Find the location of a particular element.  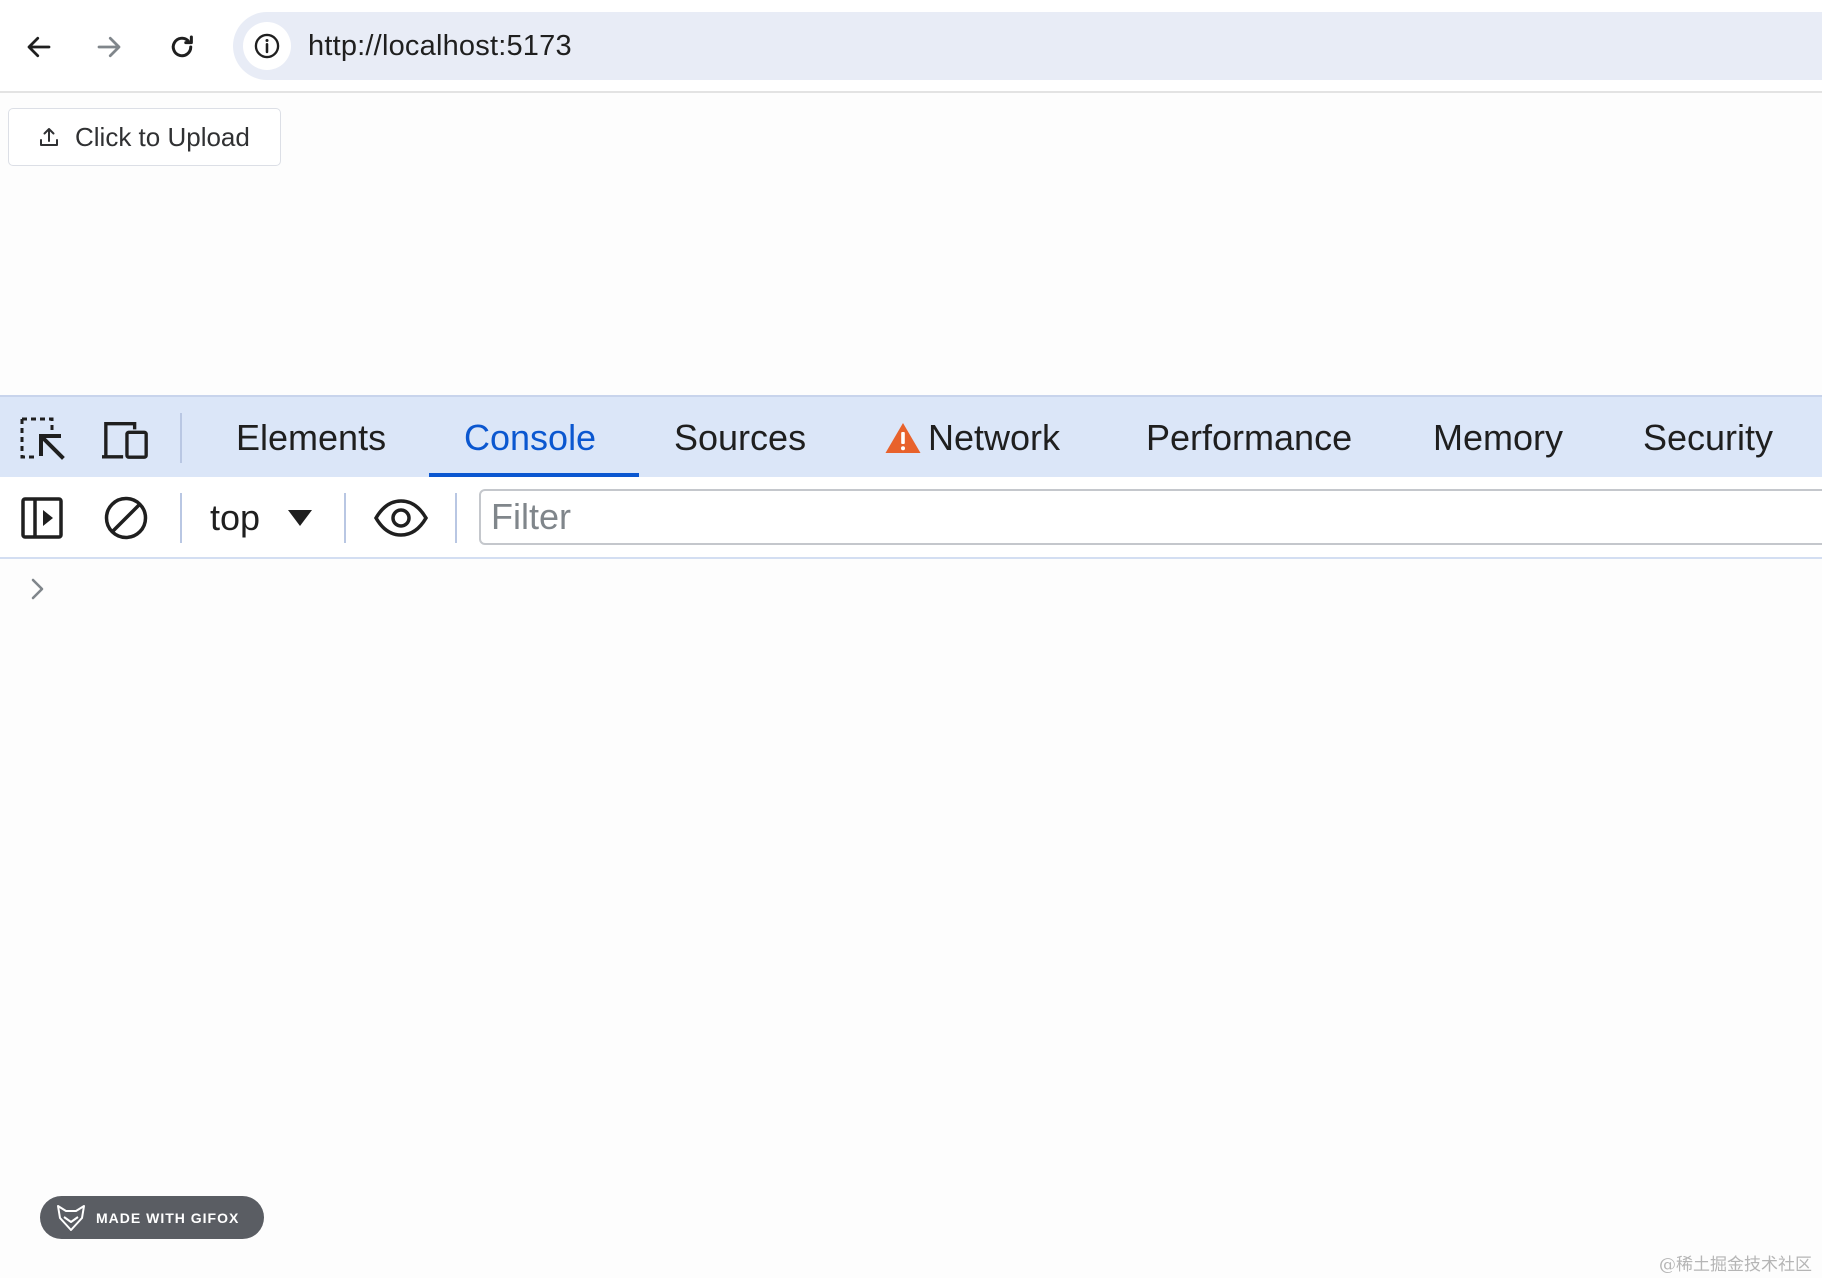

upload-icon is located at coordinates (49, 137).